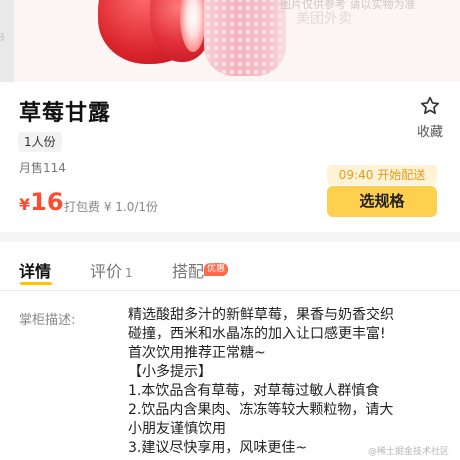 This screenshot has height=460, width=460. Describe the element at coordinates (382, 201) in the screenshot. I see `choose-spec-button: 选规格` at that location.